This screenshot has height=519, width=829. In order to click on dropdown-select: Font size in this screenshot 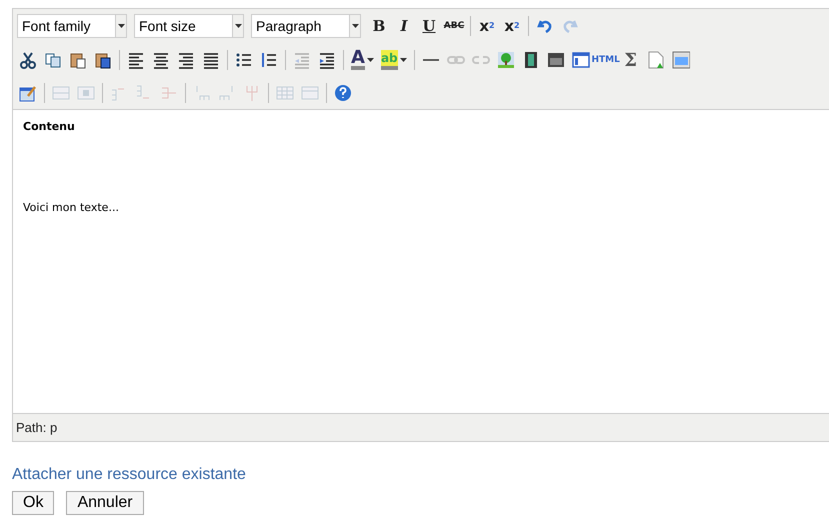, I will do `click(189, 26)`.